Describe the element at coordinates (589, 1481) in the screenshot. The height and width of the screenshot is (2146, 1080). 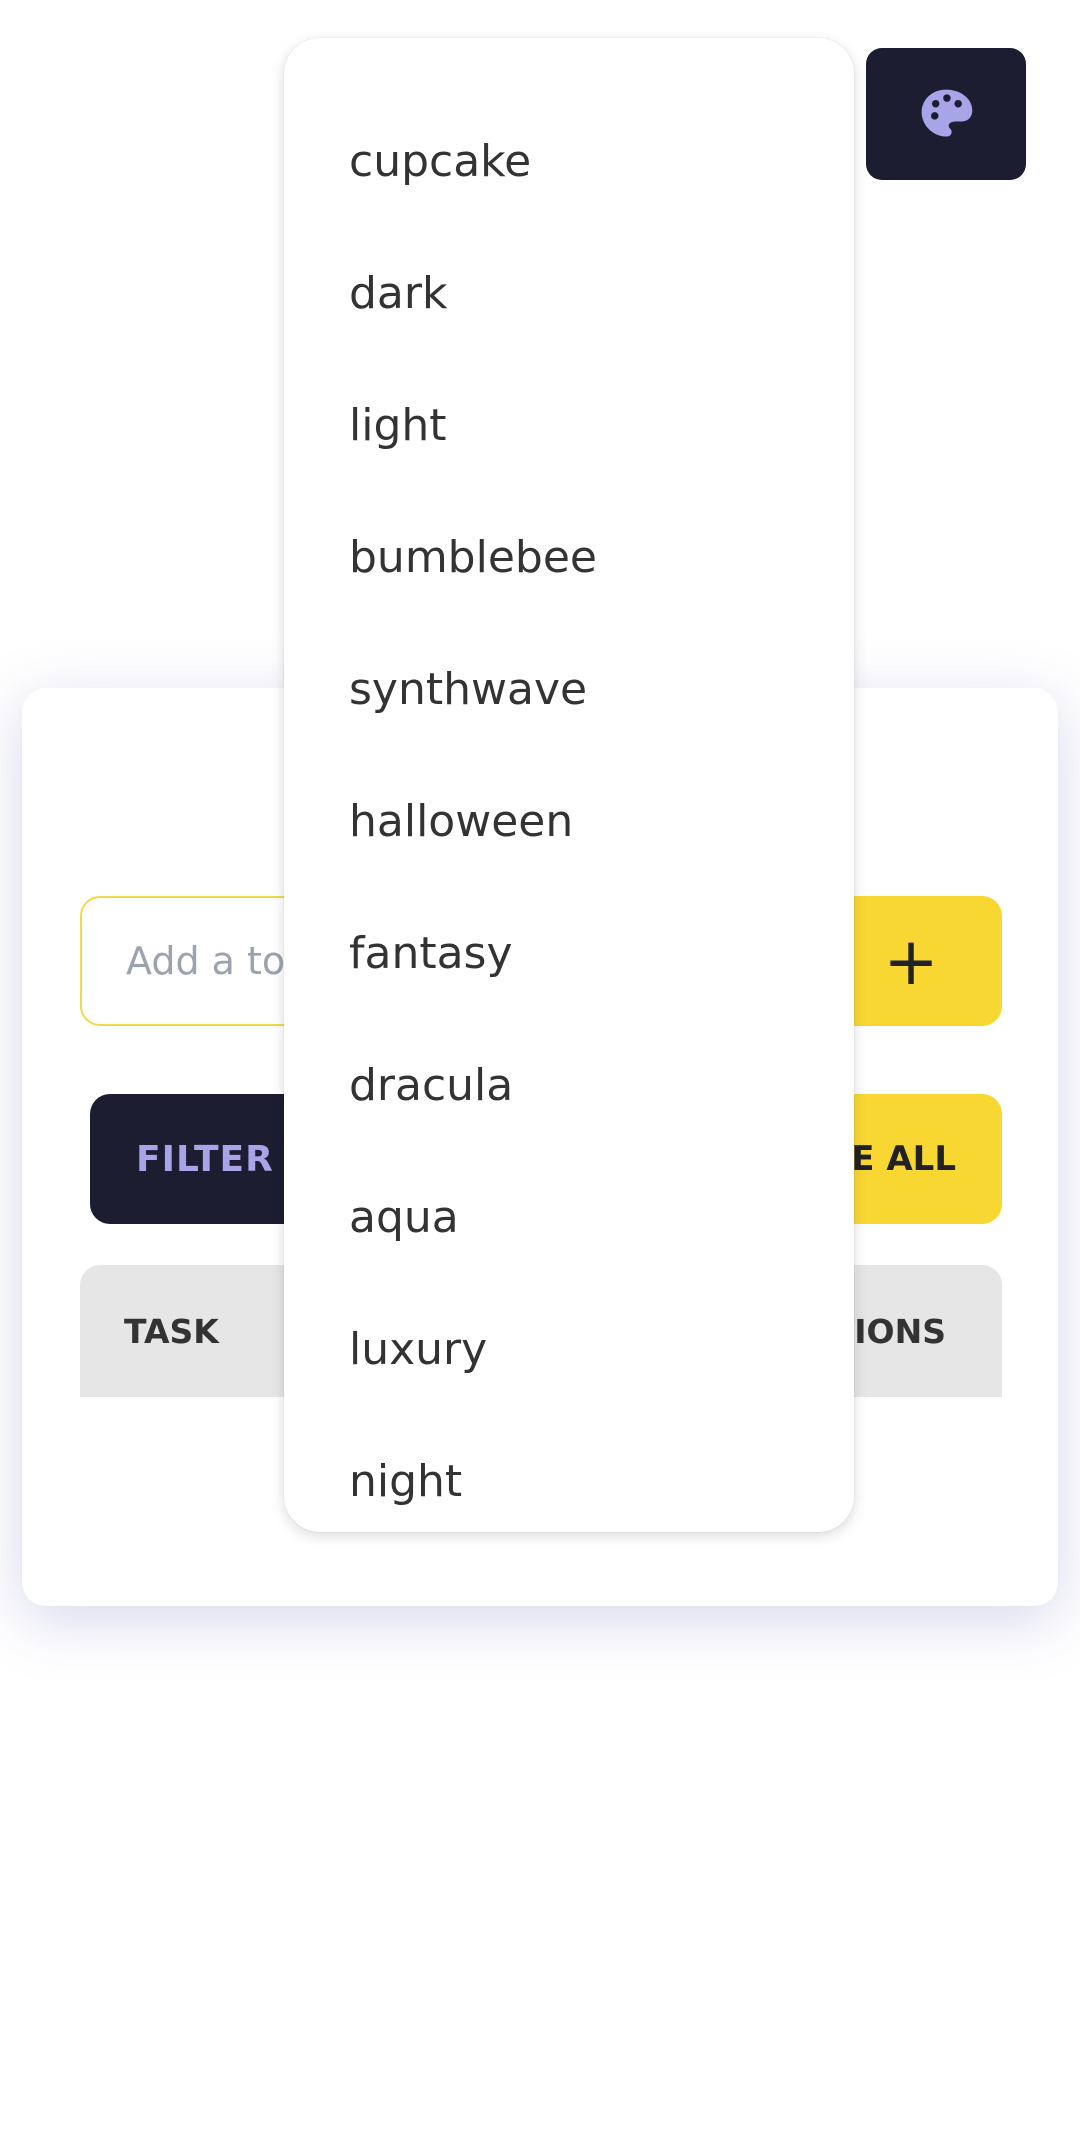
I see `theme-option-night: night` at that location.